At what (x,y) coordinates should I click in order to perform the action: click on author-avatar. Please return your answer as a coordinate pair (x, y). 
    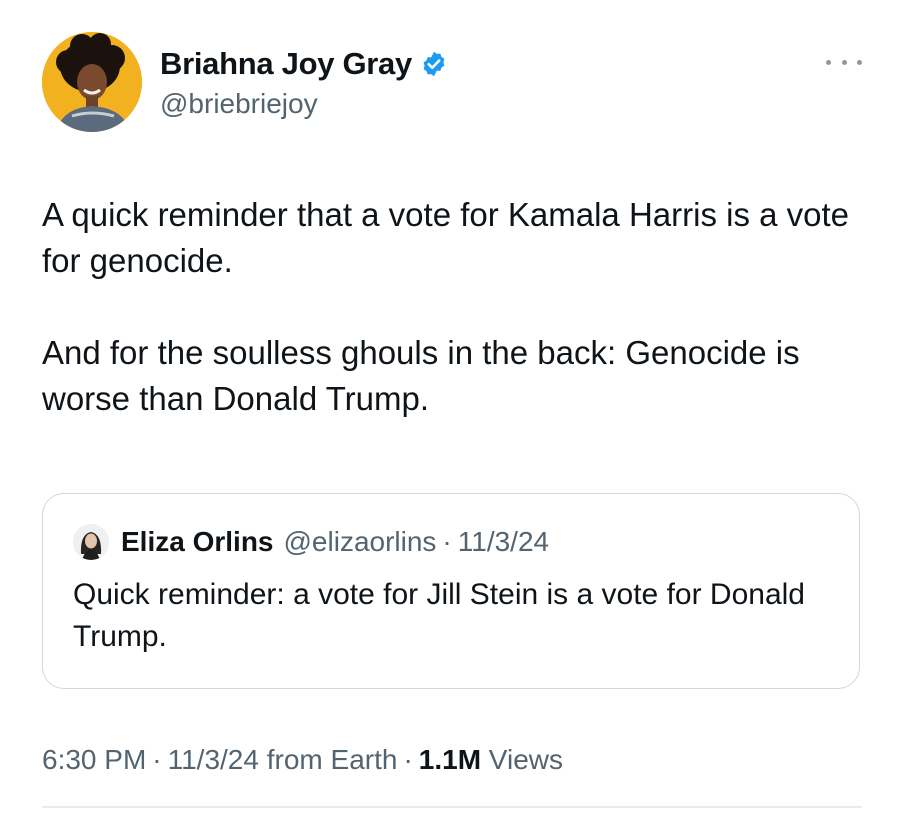
    Looking at the image, I should click on (92, 82).